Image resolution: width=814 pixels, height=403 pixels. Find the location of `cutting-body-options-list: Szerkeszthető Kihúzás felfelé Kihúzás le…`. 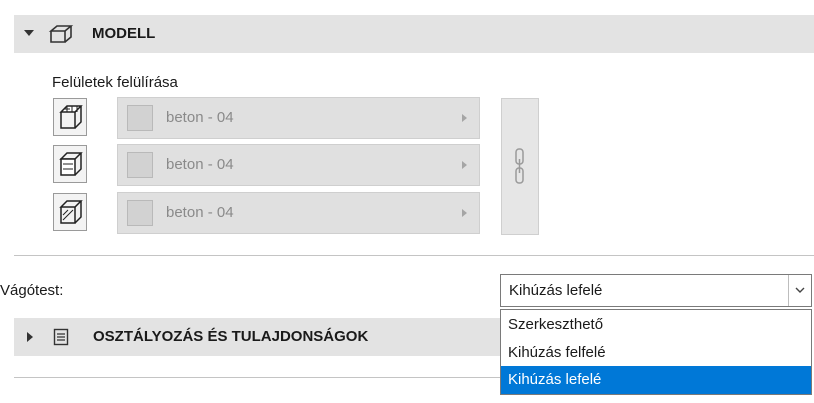

cutting-body-options-list: Szerkeszthető Kihúzás felfelé Kihúzás le… is located at coordinates (656, 352).